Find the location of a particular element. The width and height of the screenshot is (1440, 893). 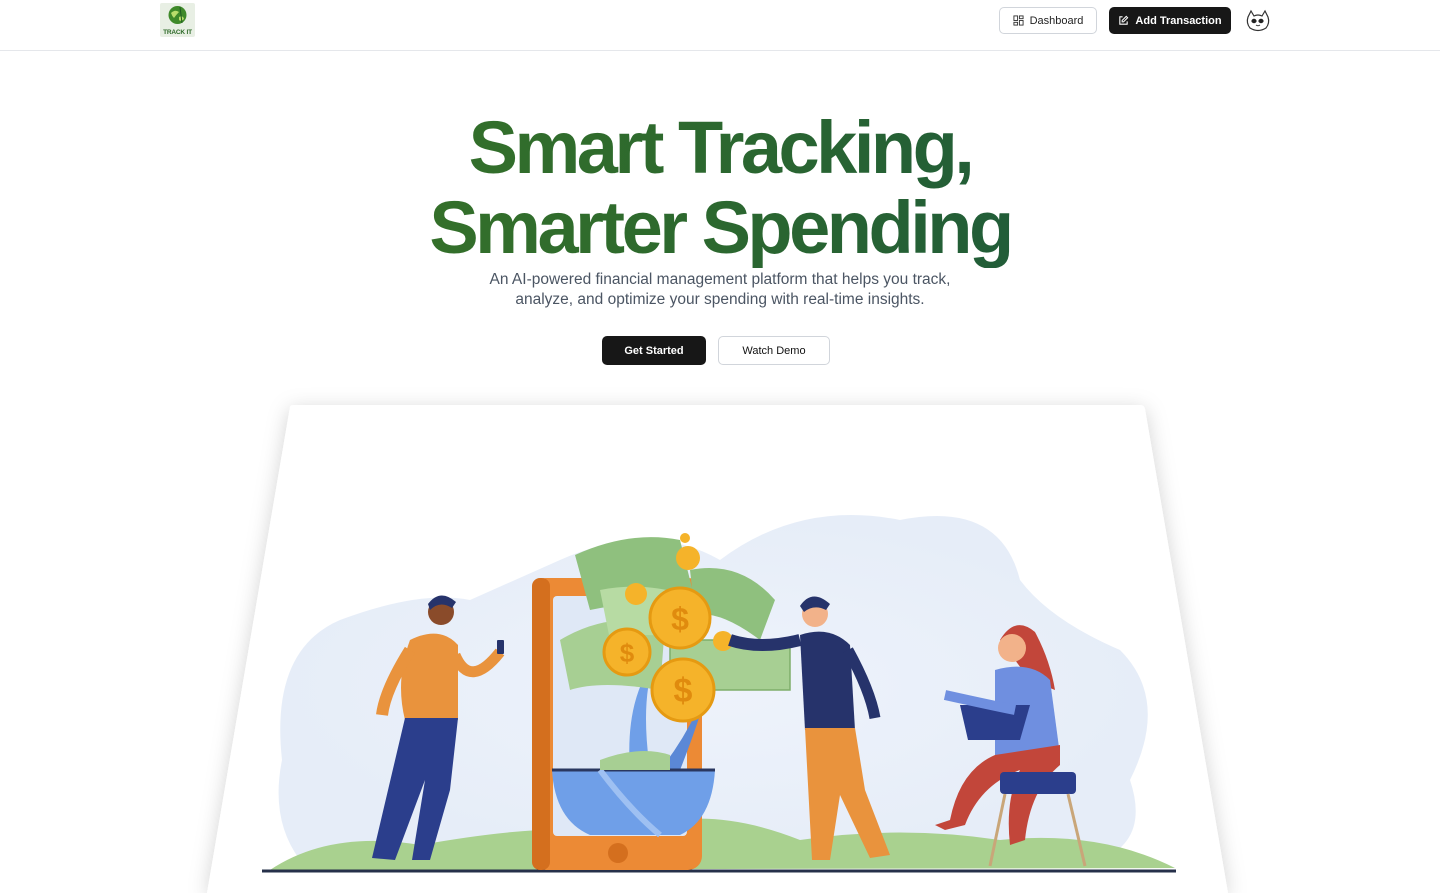

pen-square-icon is located at coordinates (1124, 20).